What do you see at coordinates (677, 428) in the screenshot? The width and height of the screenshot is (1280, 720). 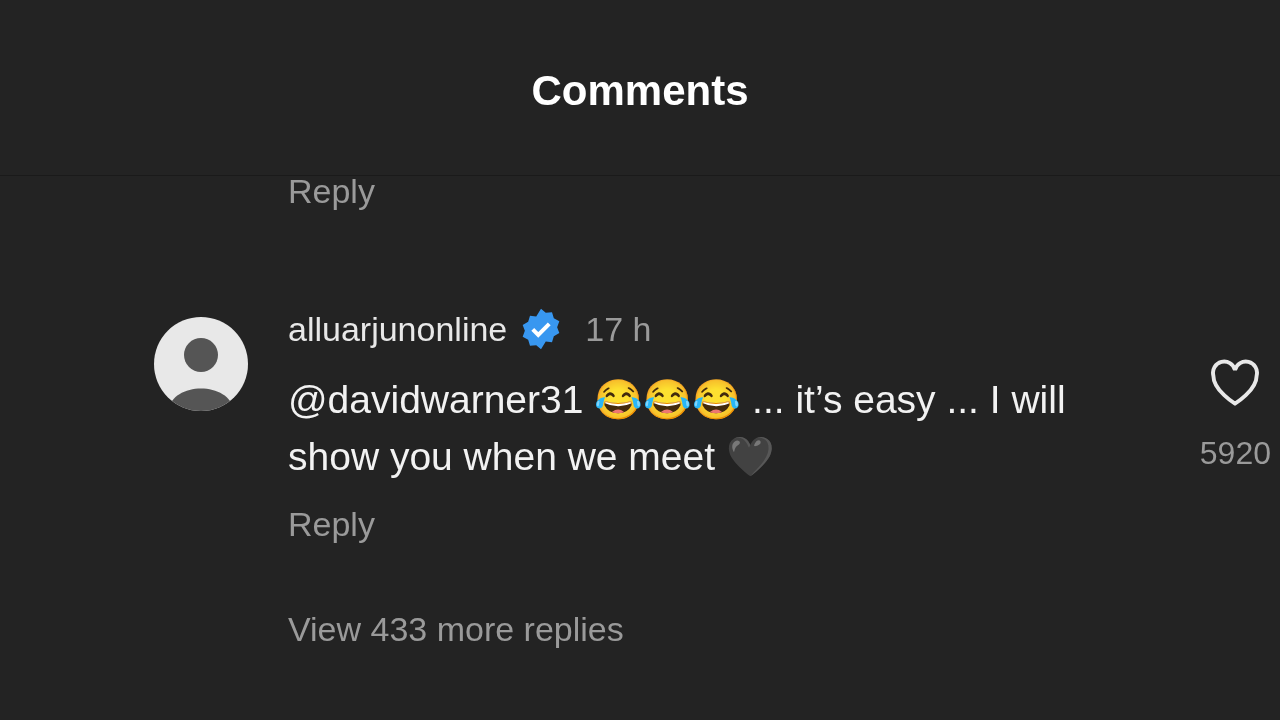 I see `comment-text: @davidwarner31 😂😂😂 ... it’s easy ... I will show you when we meet 🖤` at bounding box center [677, 428].